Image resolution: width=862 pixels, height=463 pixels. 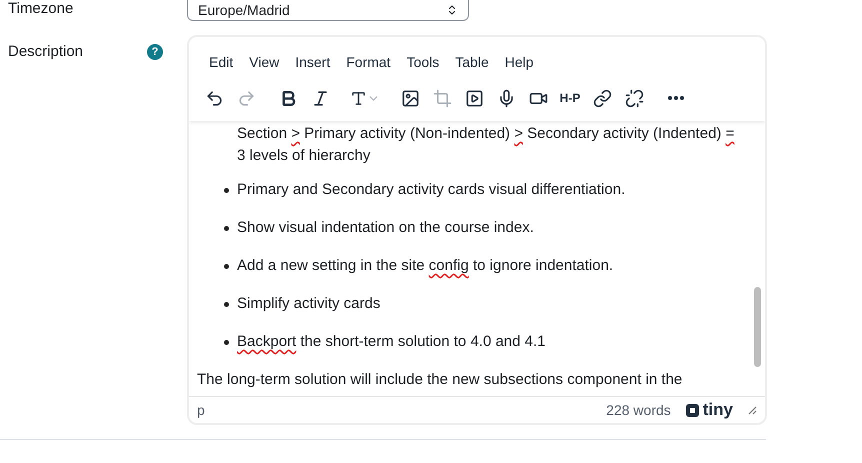 What do you see at coordinates (40, 8) in the screenshot?
I see `field-label: Timezone` at bounding box center [40, 8].